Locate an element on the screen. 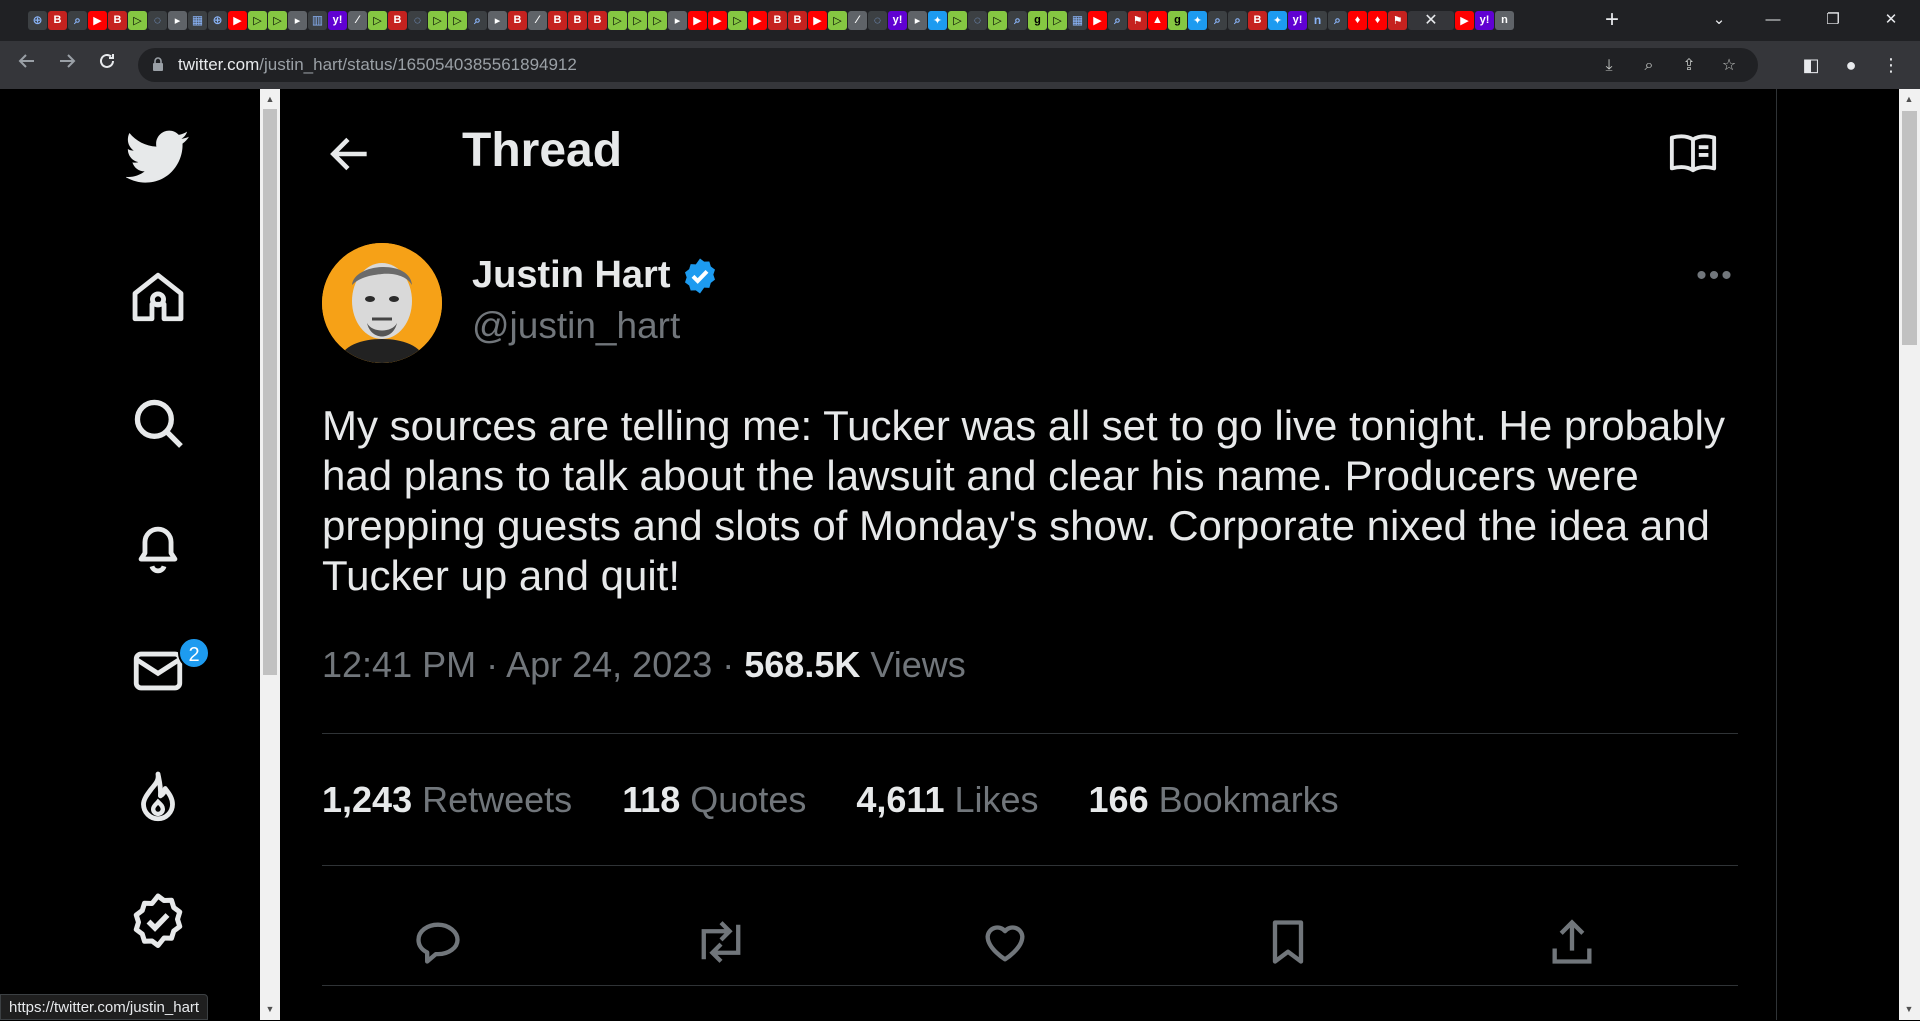 The width and height of the screenshot is (1920, 1021). likes-stat: 4,611 Likes is located at coordinates (947, 800).